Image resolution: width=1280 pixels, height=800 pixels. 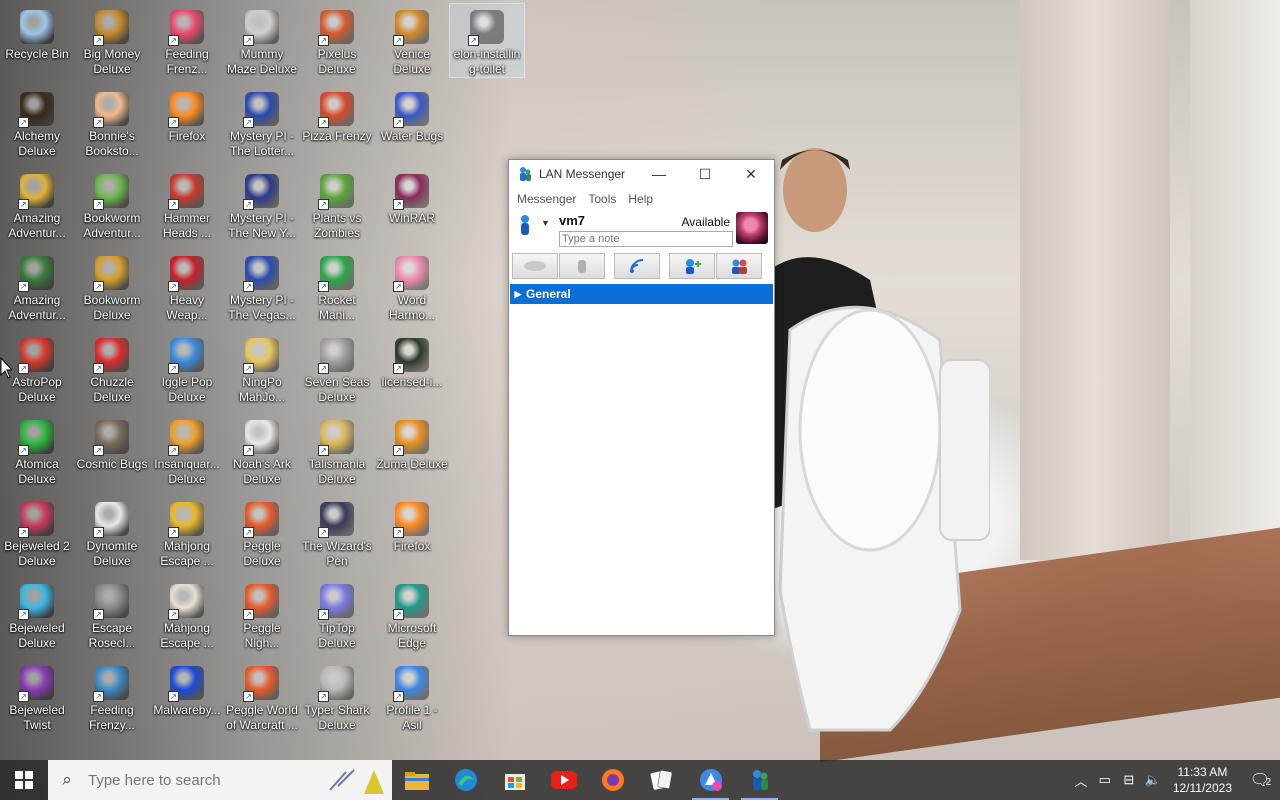 What do you see at coordinates (659, 174) in the screenshot?
I see `minimize-button: —` at bounding box center [659, 174].